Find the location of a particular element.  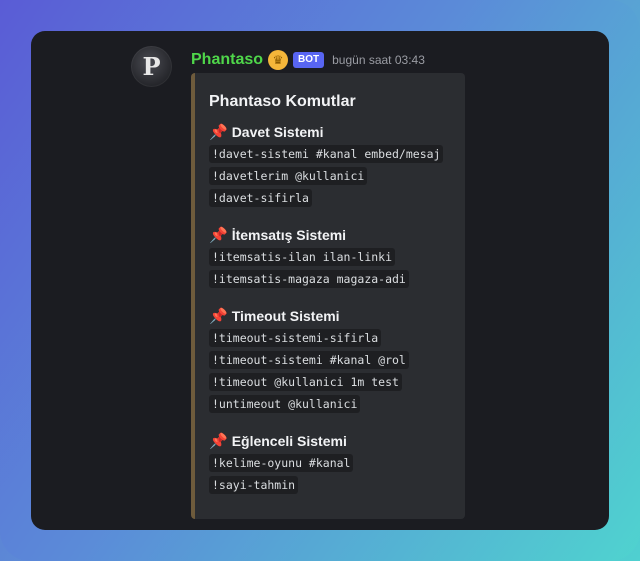

command-code: !kelime-oyunu #kanal is located at coordinates (281, 463).